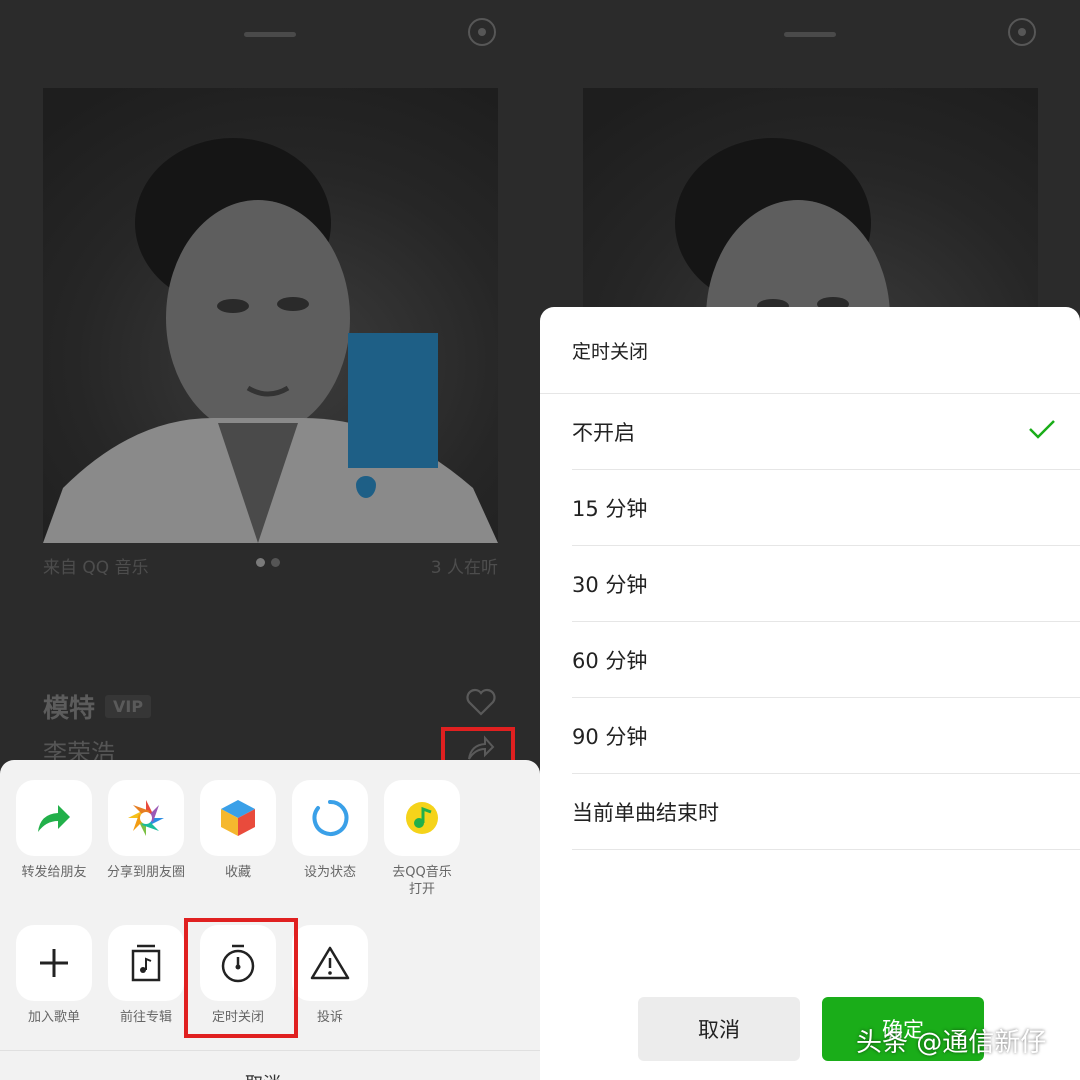  What do you see at coordinates (610, 660) in the screenshot?
I see `option-label: 60 分钟` at bounding box center [610, 660].